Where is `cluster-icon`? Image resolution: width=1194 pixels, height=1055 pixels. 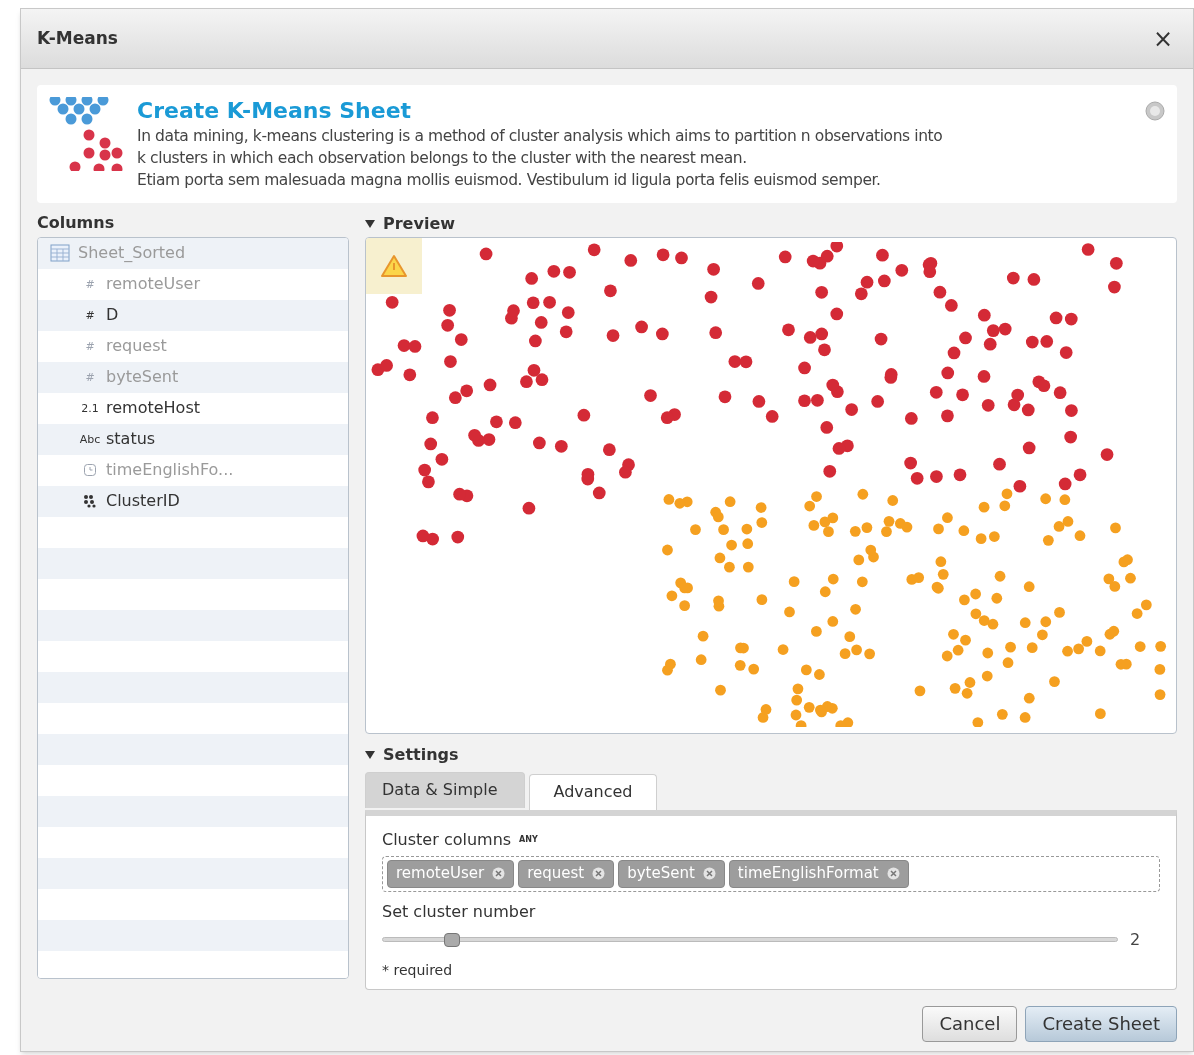 cluster-icon is located at coordinates (90, 501).